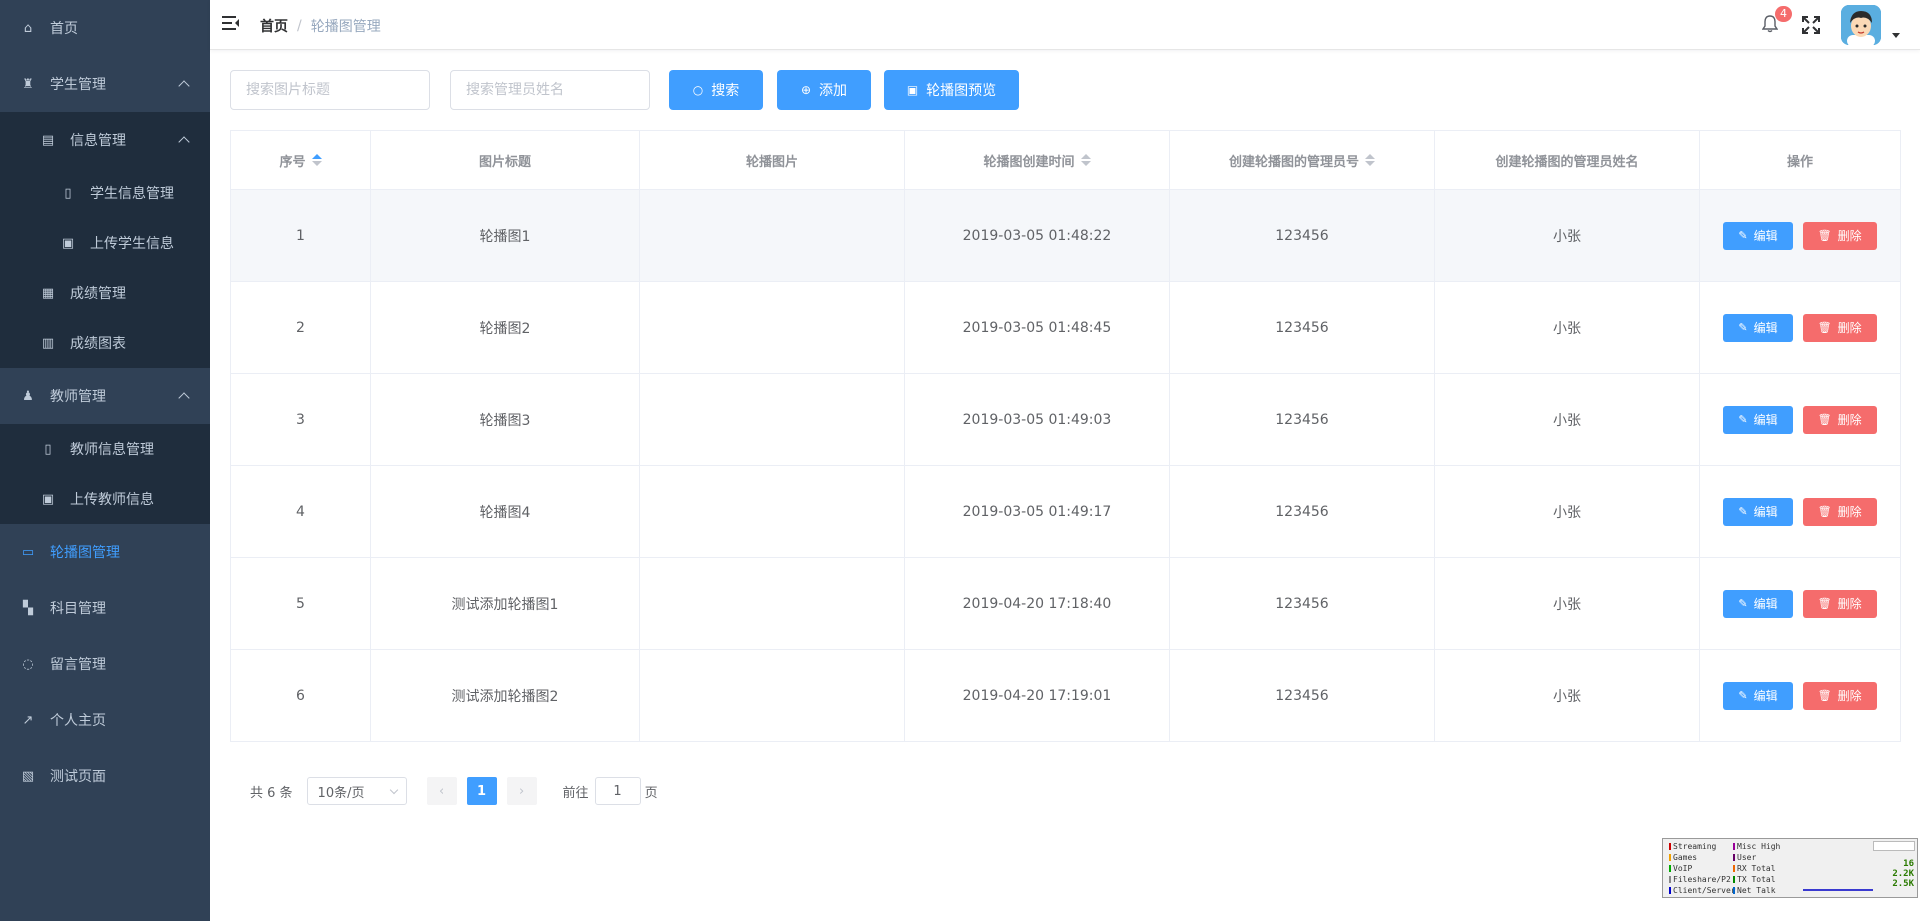  What do you see at coordinates (617, 791) in the screenshot?
I see `goto-page-input` at bounding box center [617, 791].